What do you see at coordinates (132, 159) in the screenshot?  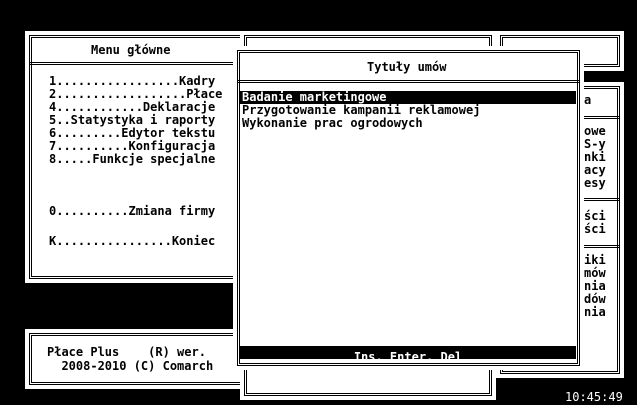 I see `menu-item-funkcje: 8.....Funkcje specjalne` at bounding box center [132, 159].